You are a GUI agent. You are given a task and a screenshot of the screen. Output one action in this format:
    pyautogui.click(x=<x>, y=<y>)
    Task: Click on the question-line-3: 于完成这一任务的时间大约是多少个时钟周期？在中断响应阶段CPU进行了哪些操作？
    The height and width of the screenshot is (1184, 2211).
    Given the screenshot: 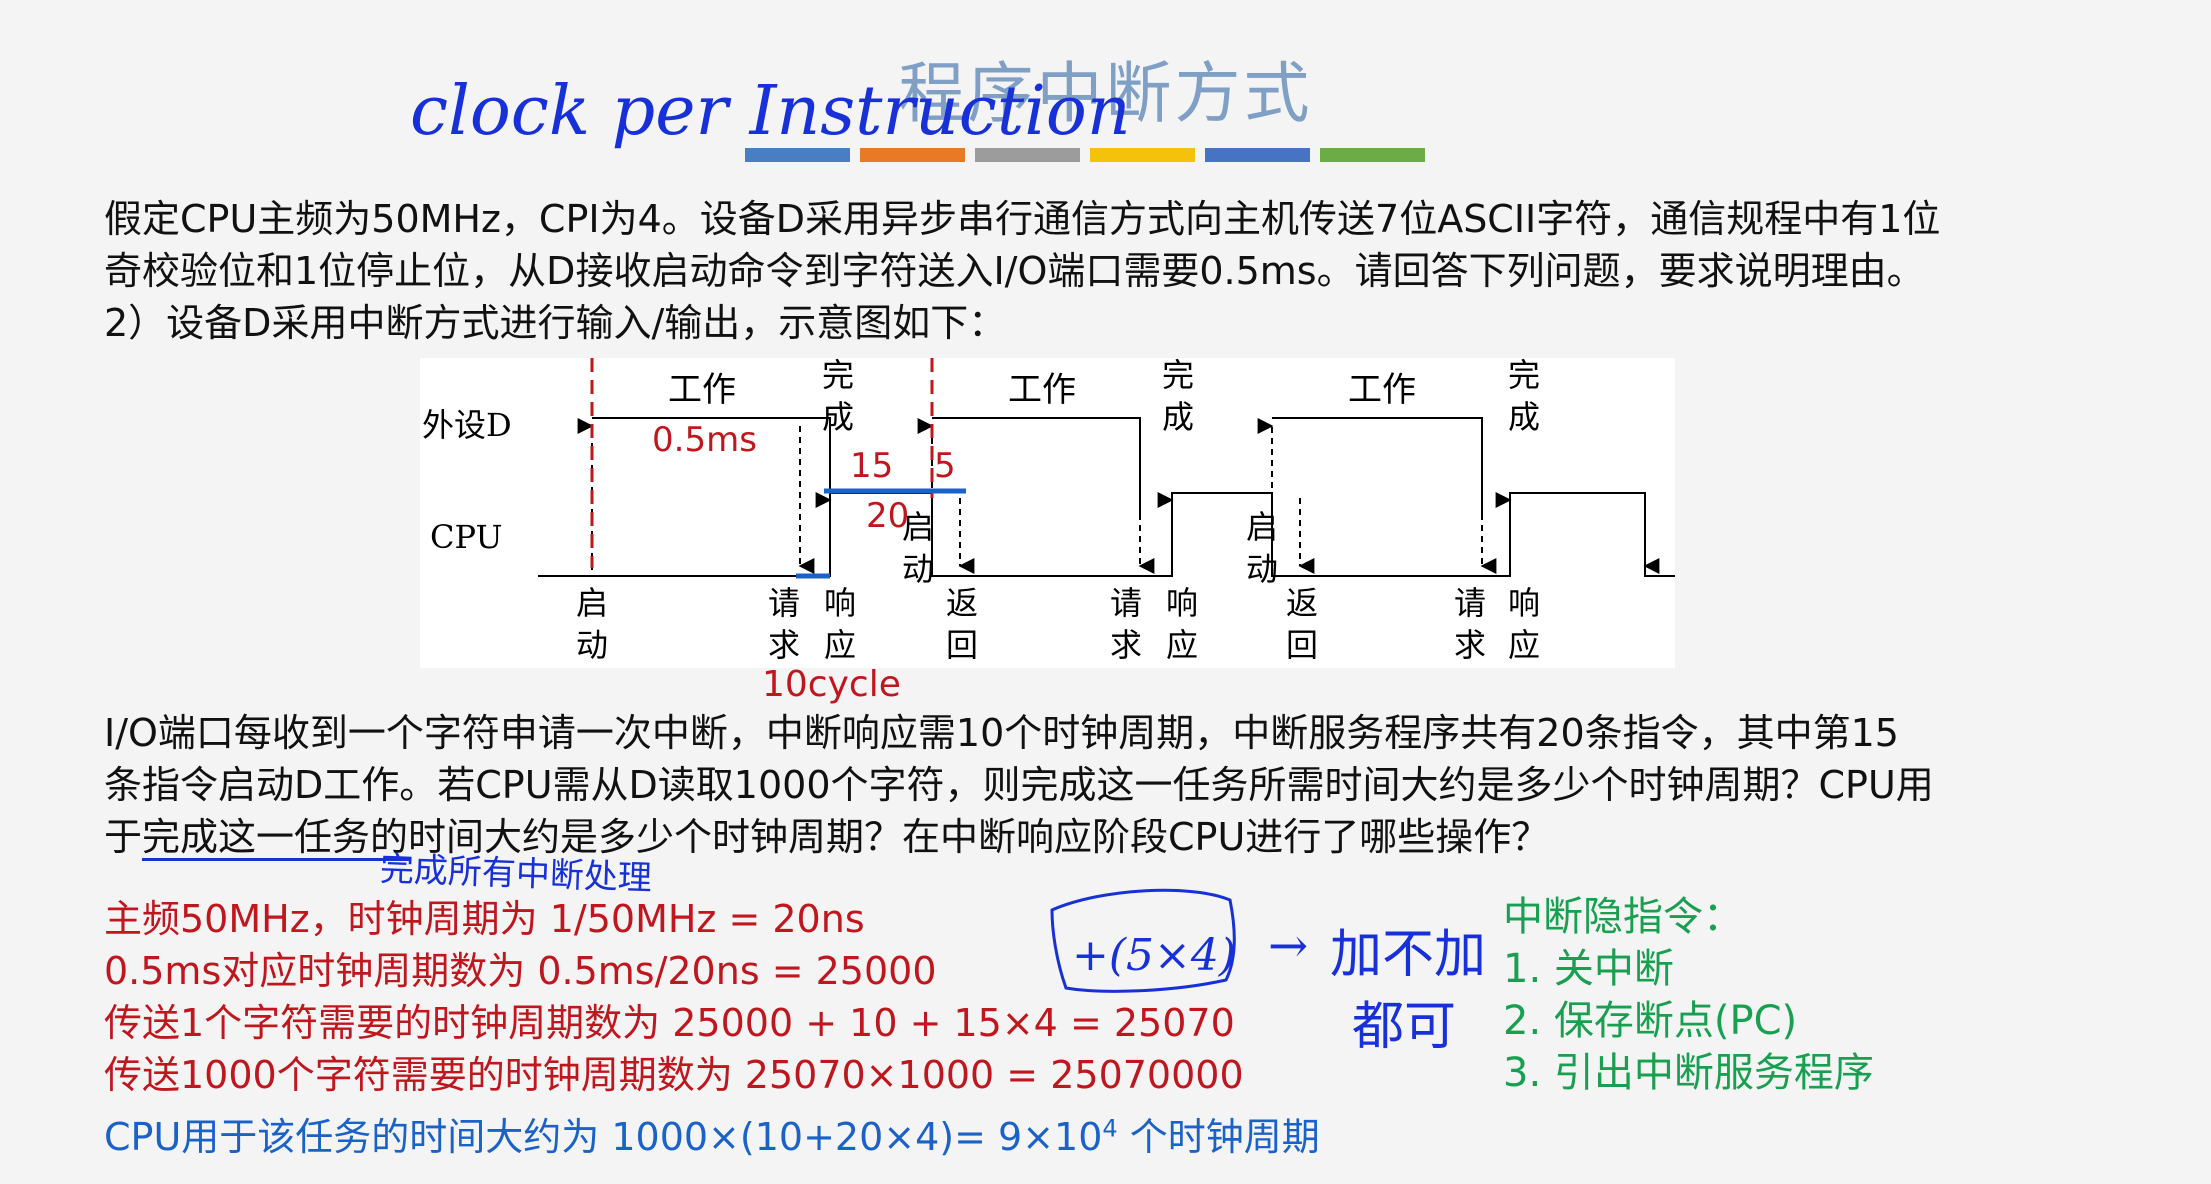 What is the action you would take?
    pyautogui.click(x=827, y=837)
    